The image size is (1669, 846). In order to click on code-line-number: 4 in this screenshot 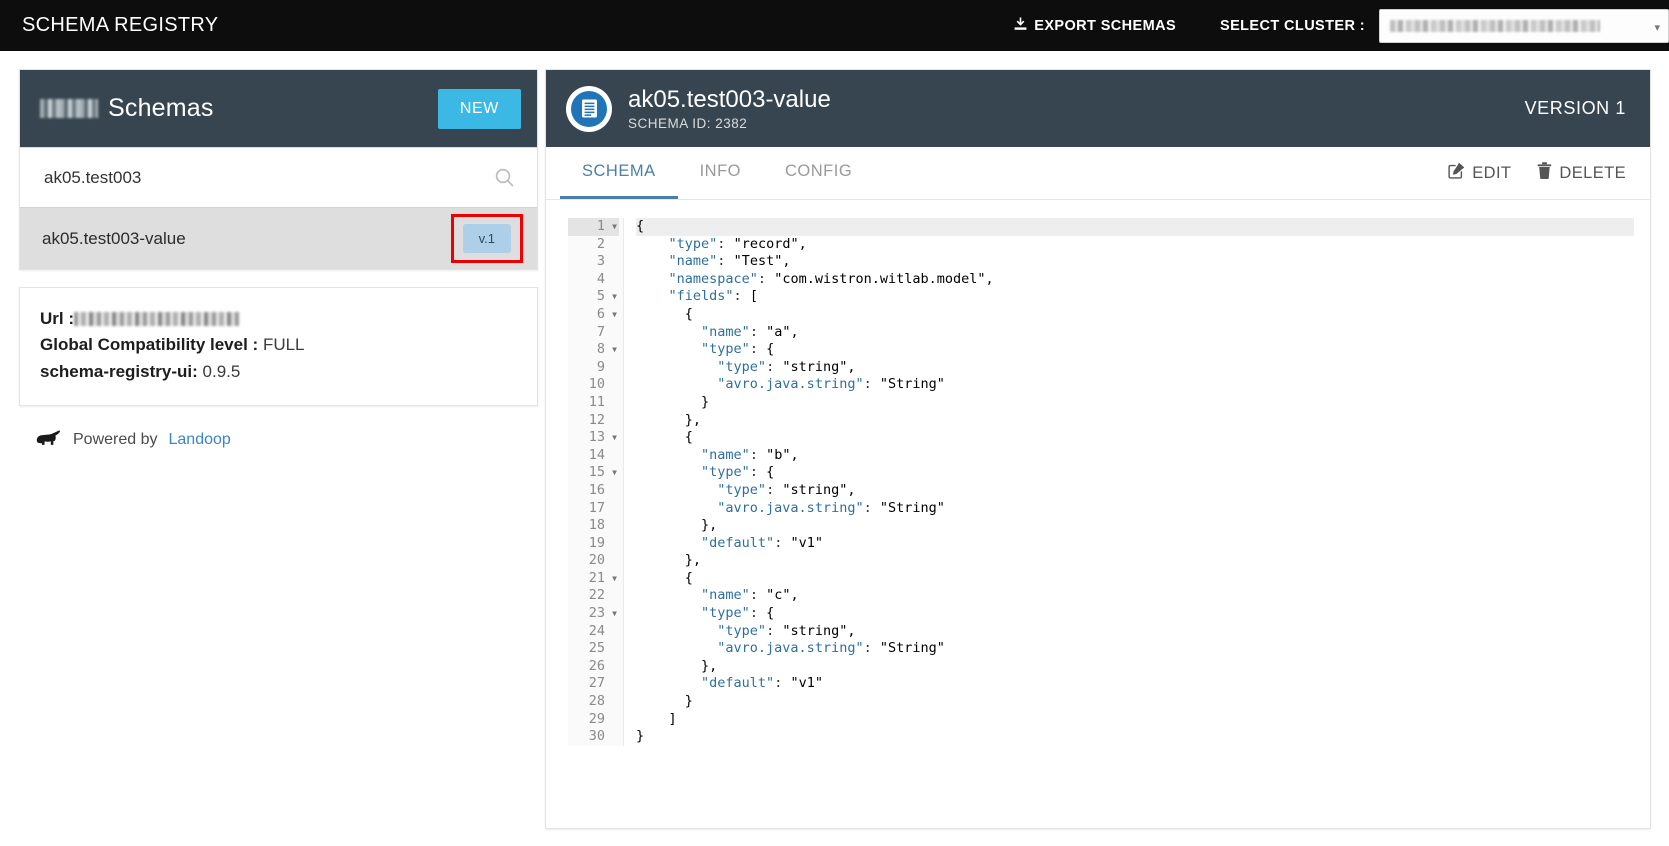, I will do `click(600, 278)`.